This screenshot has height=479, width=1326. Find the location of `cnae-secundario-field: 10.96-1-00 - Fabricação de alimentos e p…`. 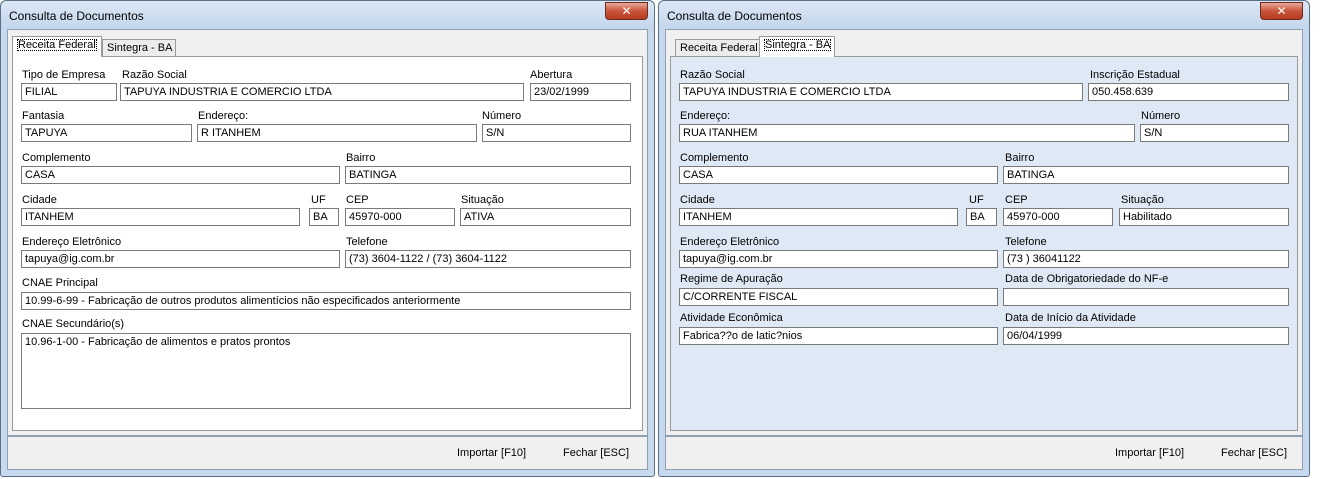

cnae-secundario-field: 10.96-1-00 - Fabricação de alimentos e p… is located at coordinates (326, 371).